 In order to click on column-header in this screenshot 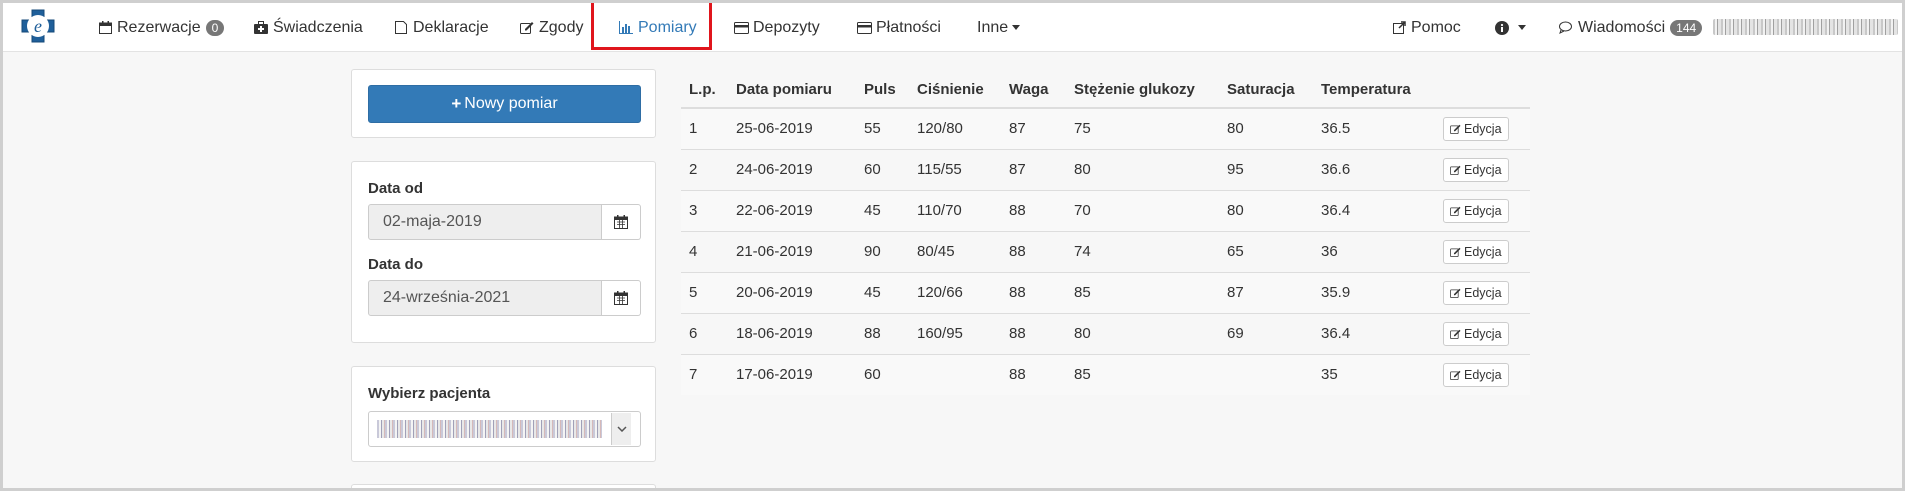, I will do `click(1482, 90)`.